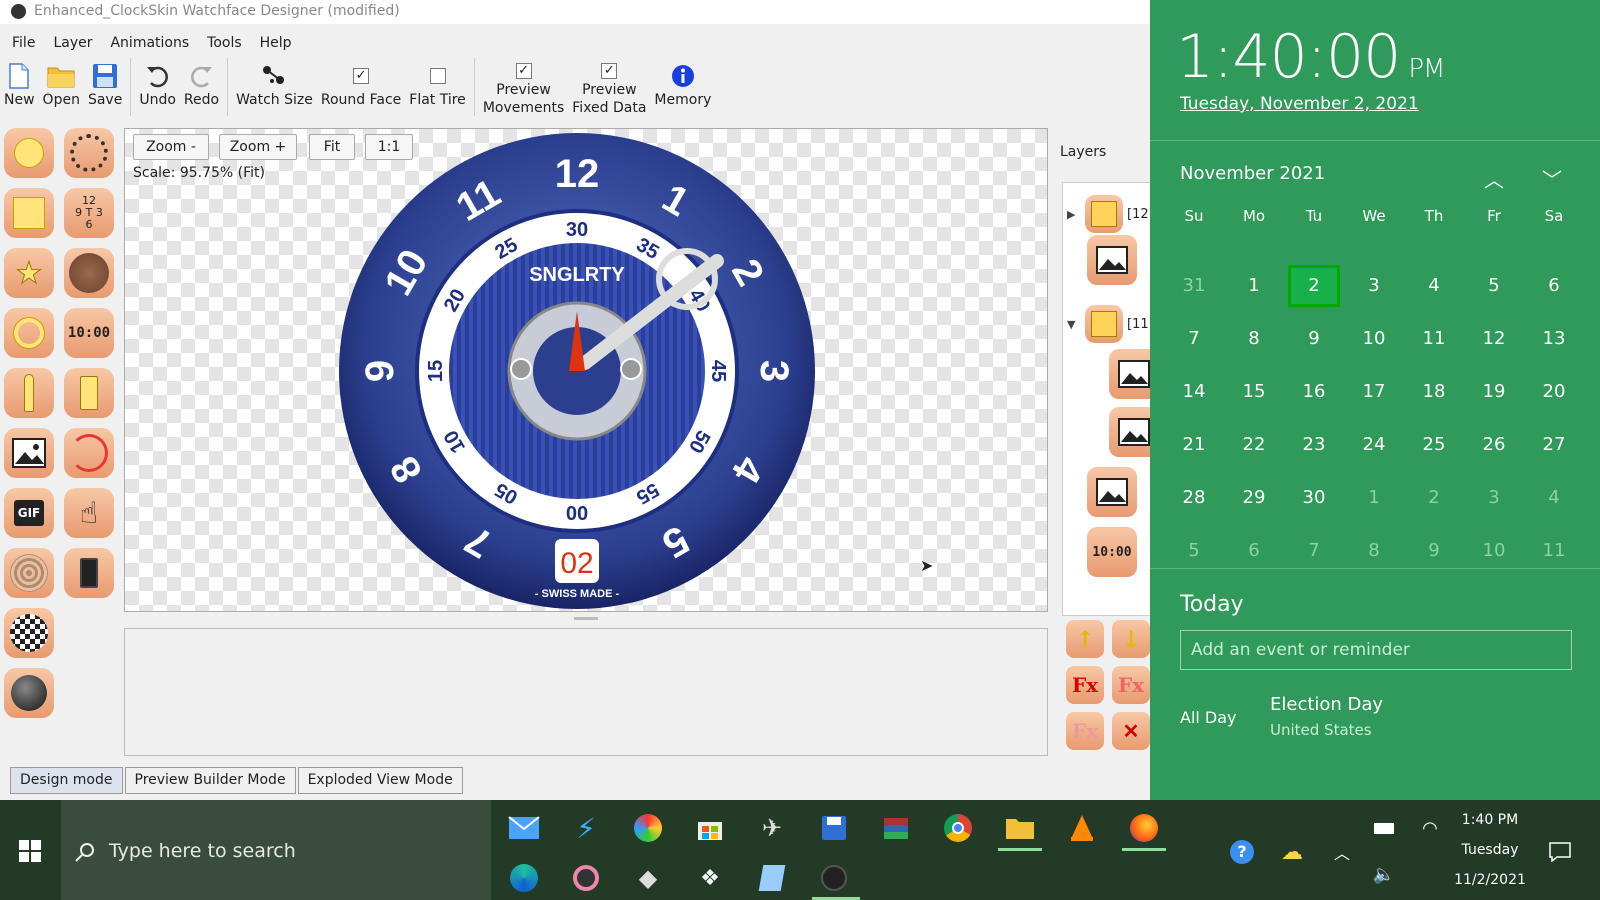 This screenshot has width=1600, height=900. What do you see at coordinates (1560, 852) in the screenshot?
I see `notification-center-icon` at bounding box center [1560, 852].